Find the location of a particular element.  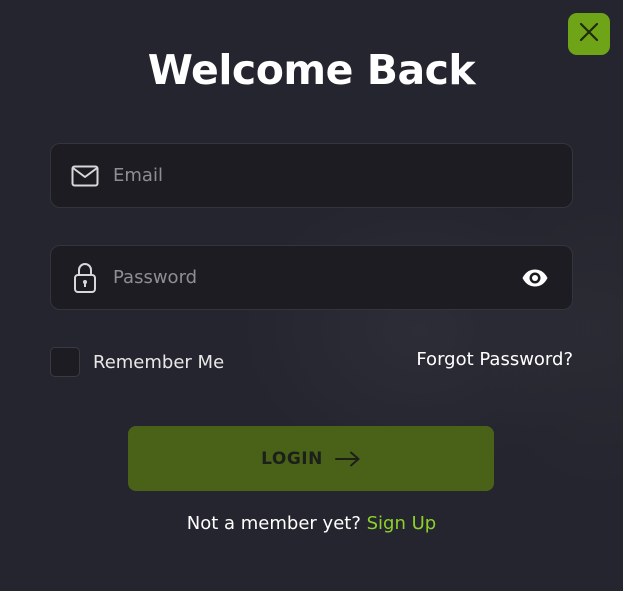

remember-checkbox is located at coordinates (65, 362).